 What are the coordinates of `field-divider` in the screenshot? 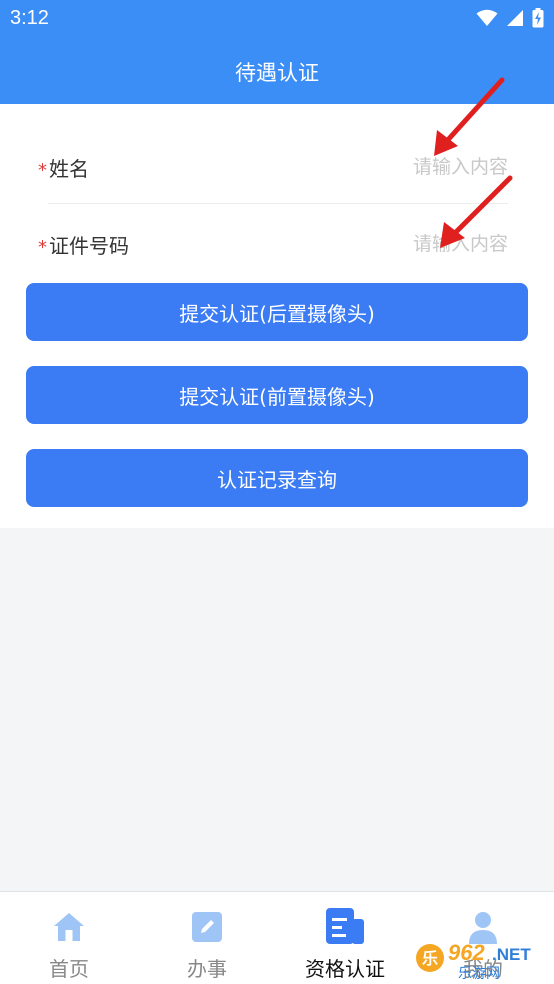 It's located at (278, 203).